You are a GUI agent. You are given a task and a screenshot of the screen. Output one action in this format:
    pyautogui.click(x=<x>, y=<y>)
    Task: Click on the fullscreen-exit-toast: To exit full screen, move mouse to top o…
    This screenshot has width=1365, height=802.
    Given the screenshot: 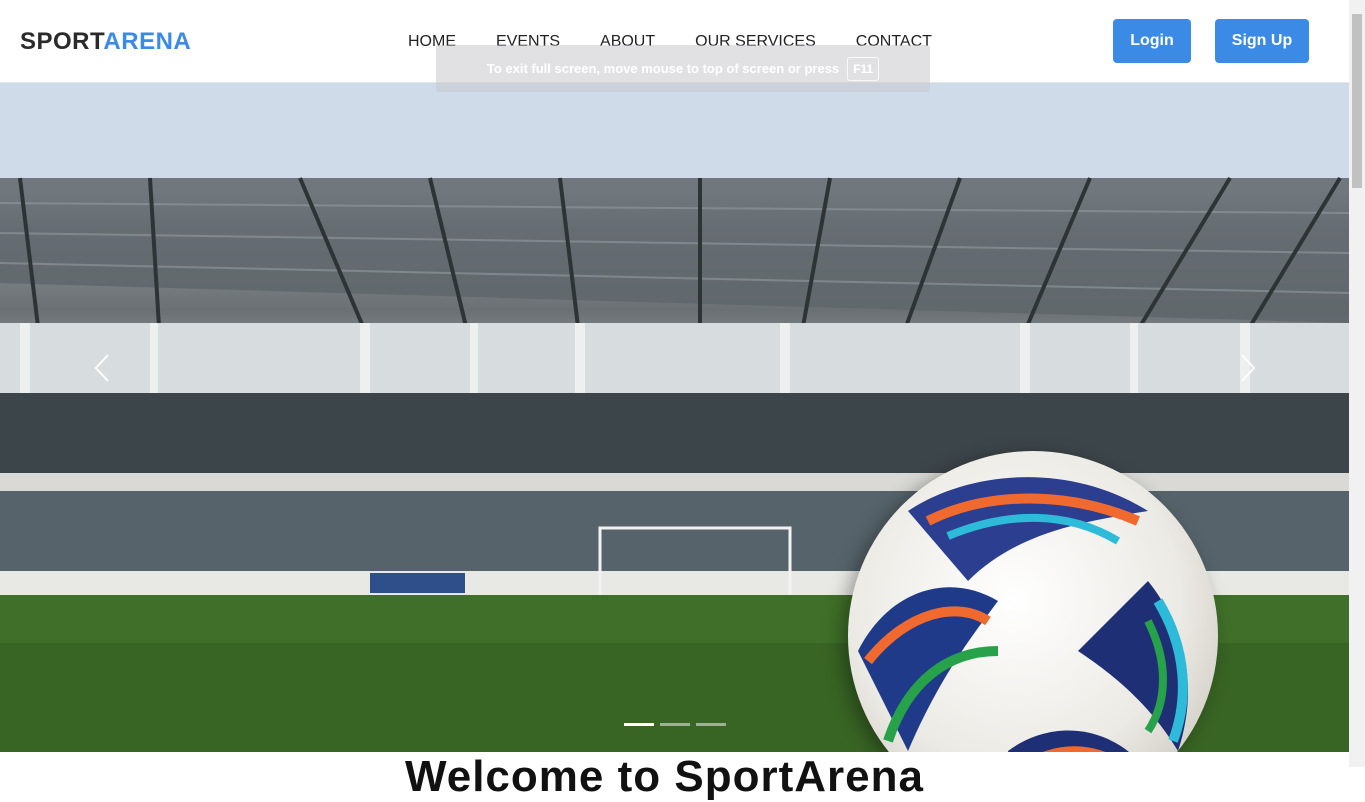 What is the action you would take?
    pyautogui.click(x=683, y=68)
    